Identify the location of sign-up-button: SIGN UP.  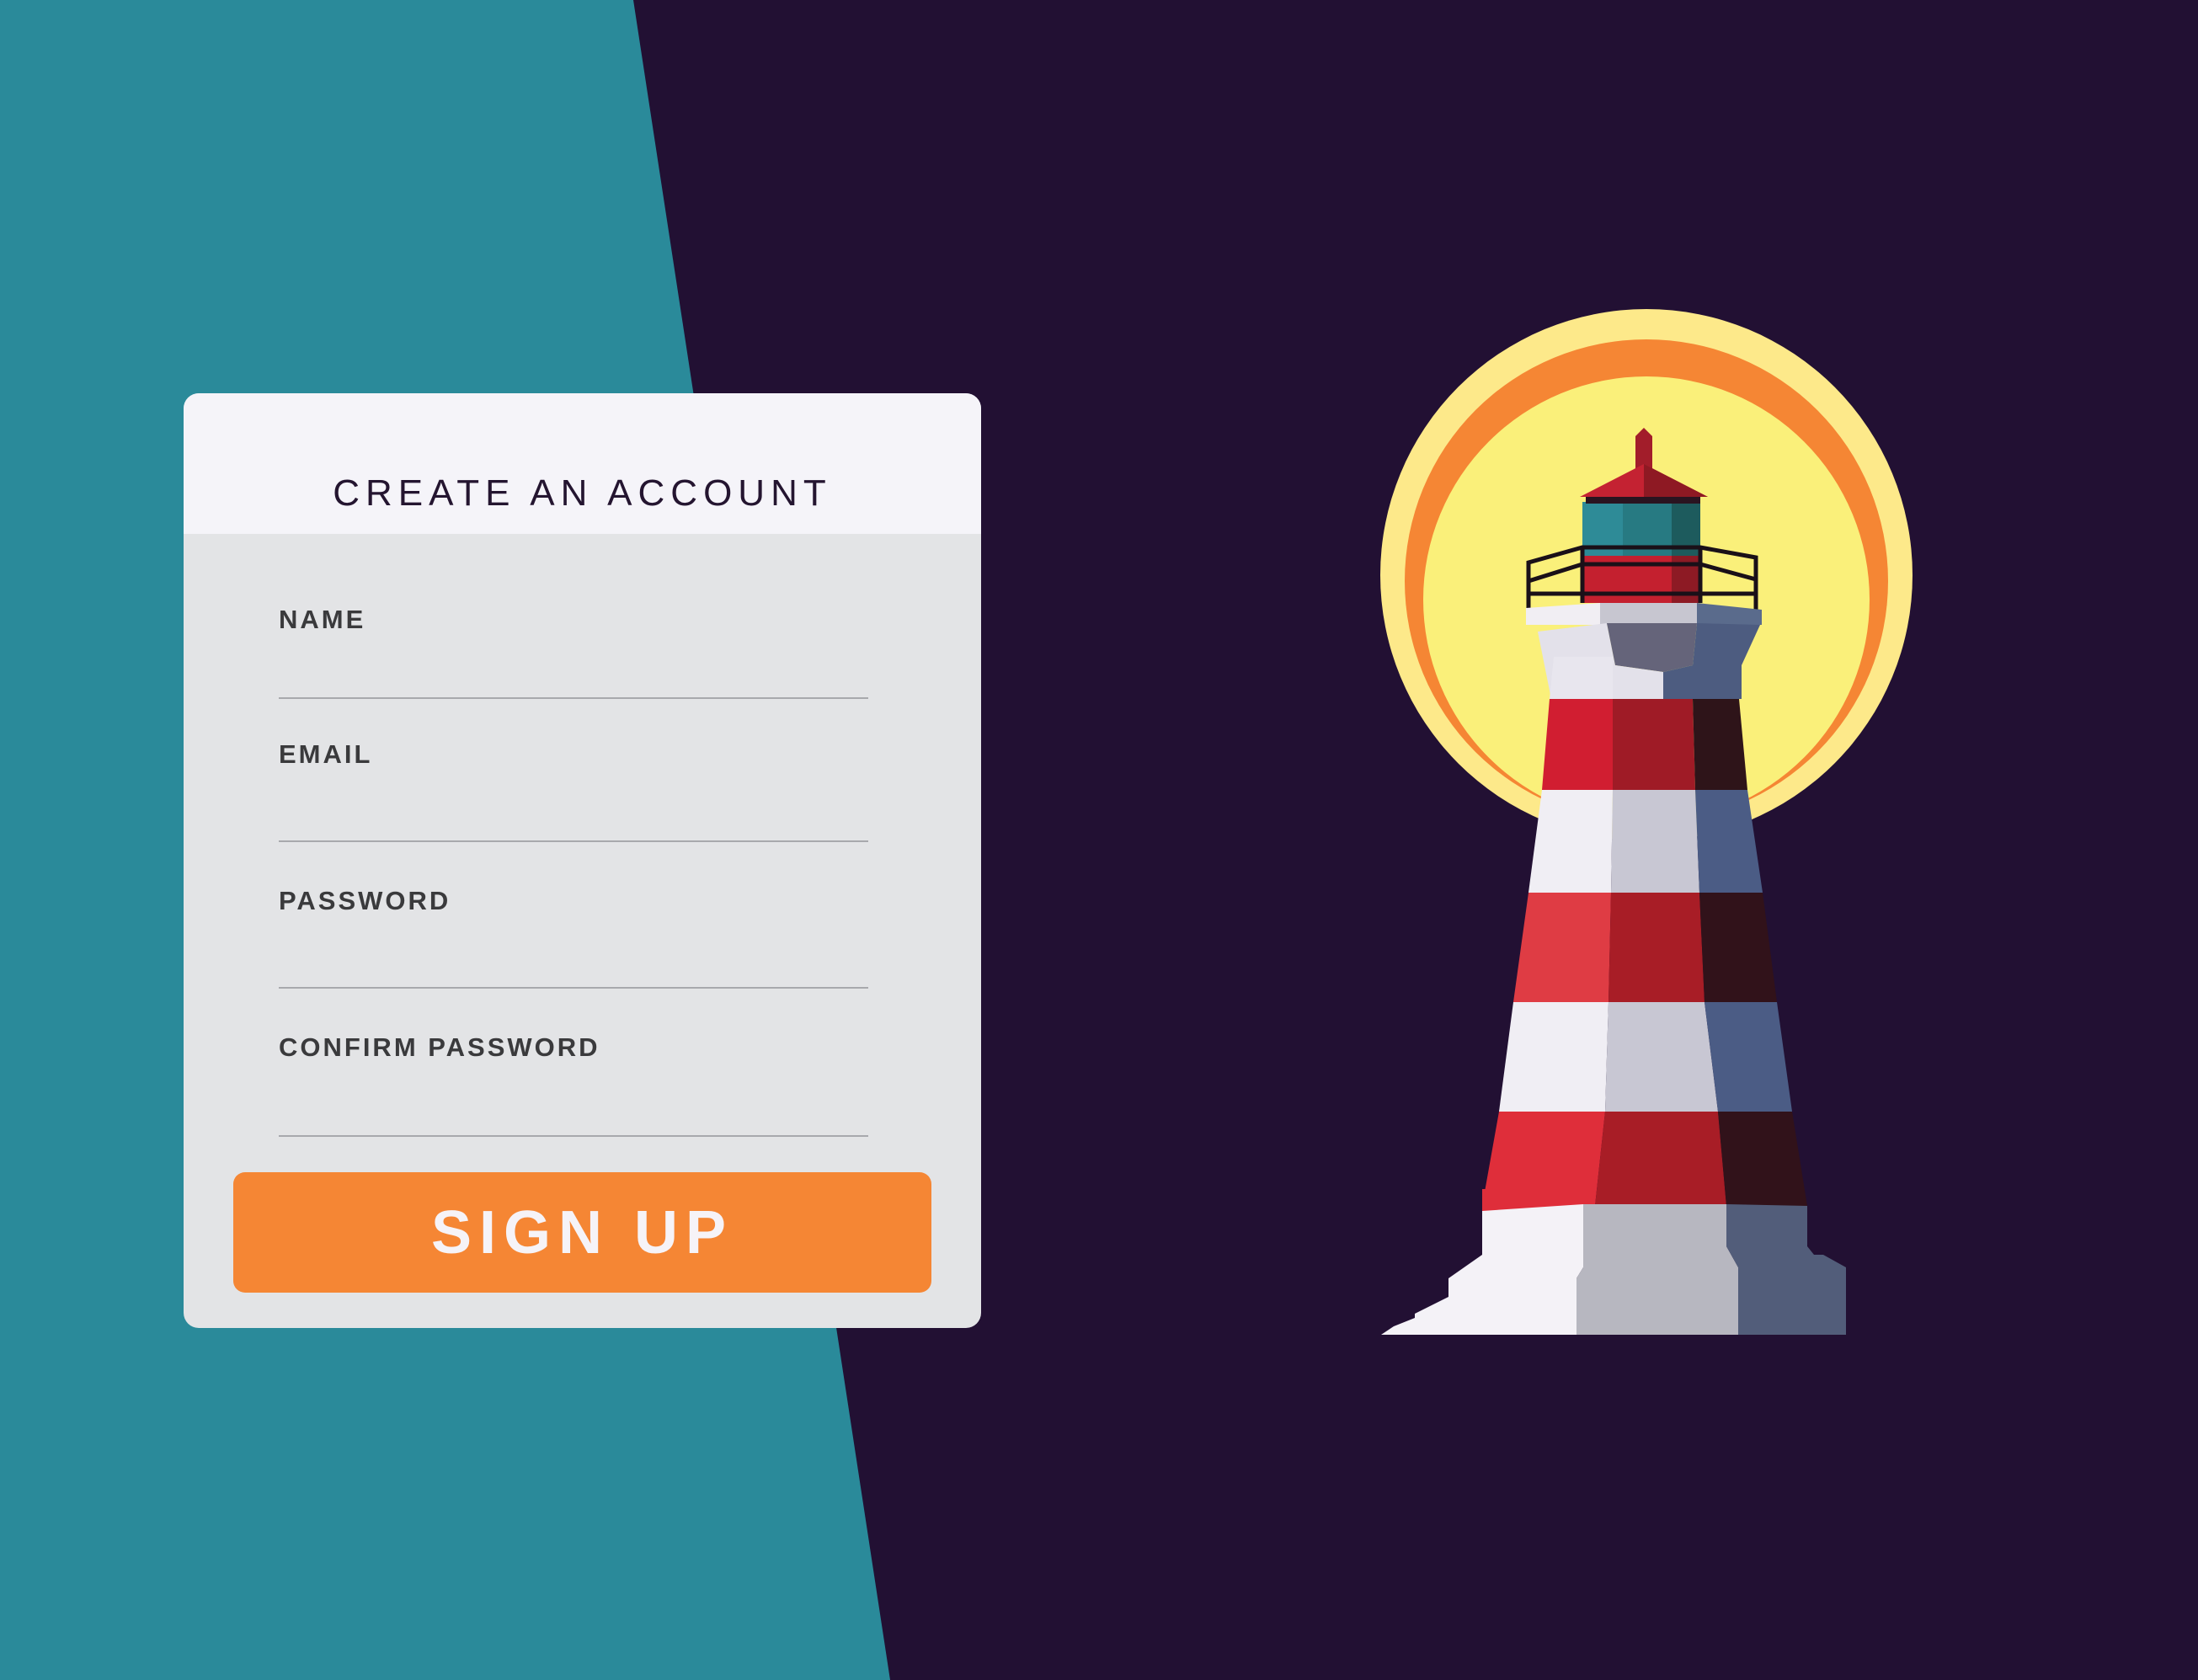
(582, 1232).